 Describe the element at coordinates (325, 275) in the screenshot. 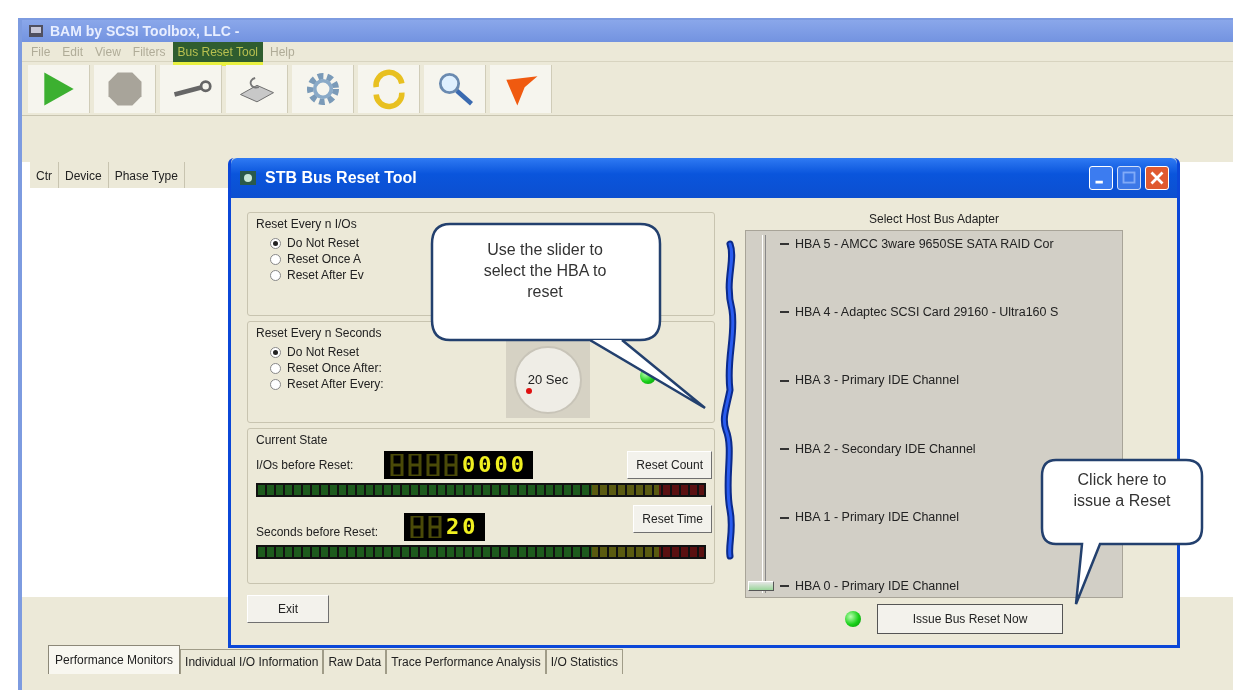

I see `option-label: Reset After Ev` at that location.